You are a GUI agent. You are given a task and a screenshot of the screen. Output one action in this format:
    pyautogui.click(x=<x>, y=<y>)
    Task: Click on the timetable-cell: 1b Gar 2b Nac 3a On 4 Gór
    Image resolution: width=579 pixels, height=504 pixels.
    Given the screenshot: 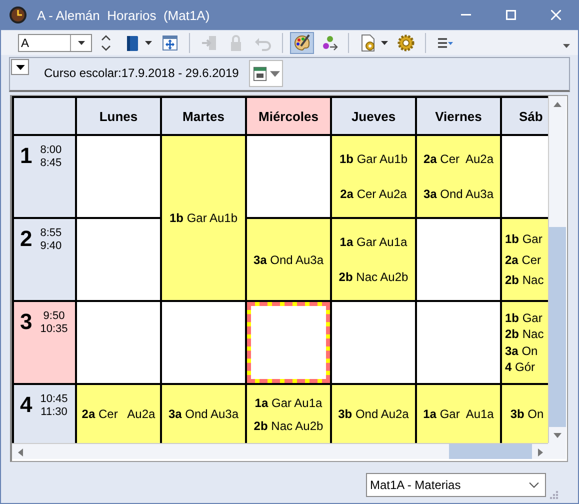 What is the action you would take?
    pyautogui.click(x=525, y=342)
    